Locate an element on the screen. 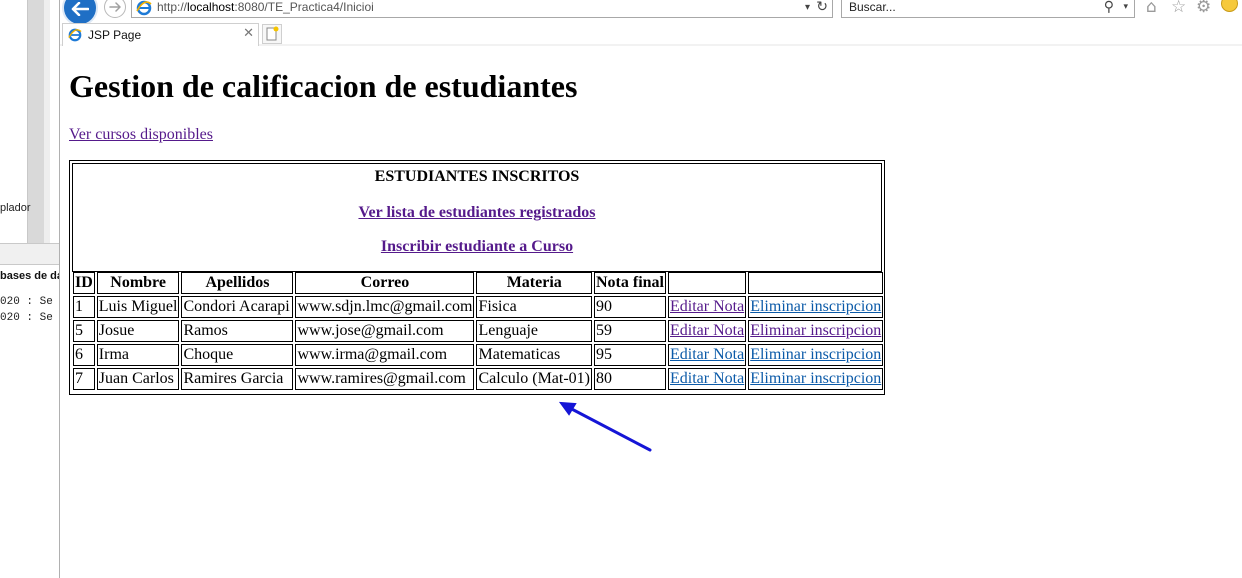 This screenshot has height=578, width=1242. cell-nombre: Juan Carlos is located at coordinates (138, 379).